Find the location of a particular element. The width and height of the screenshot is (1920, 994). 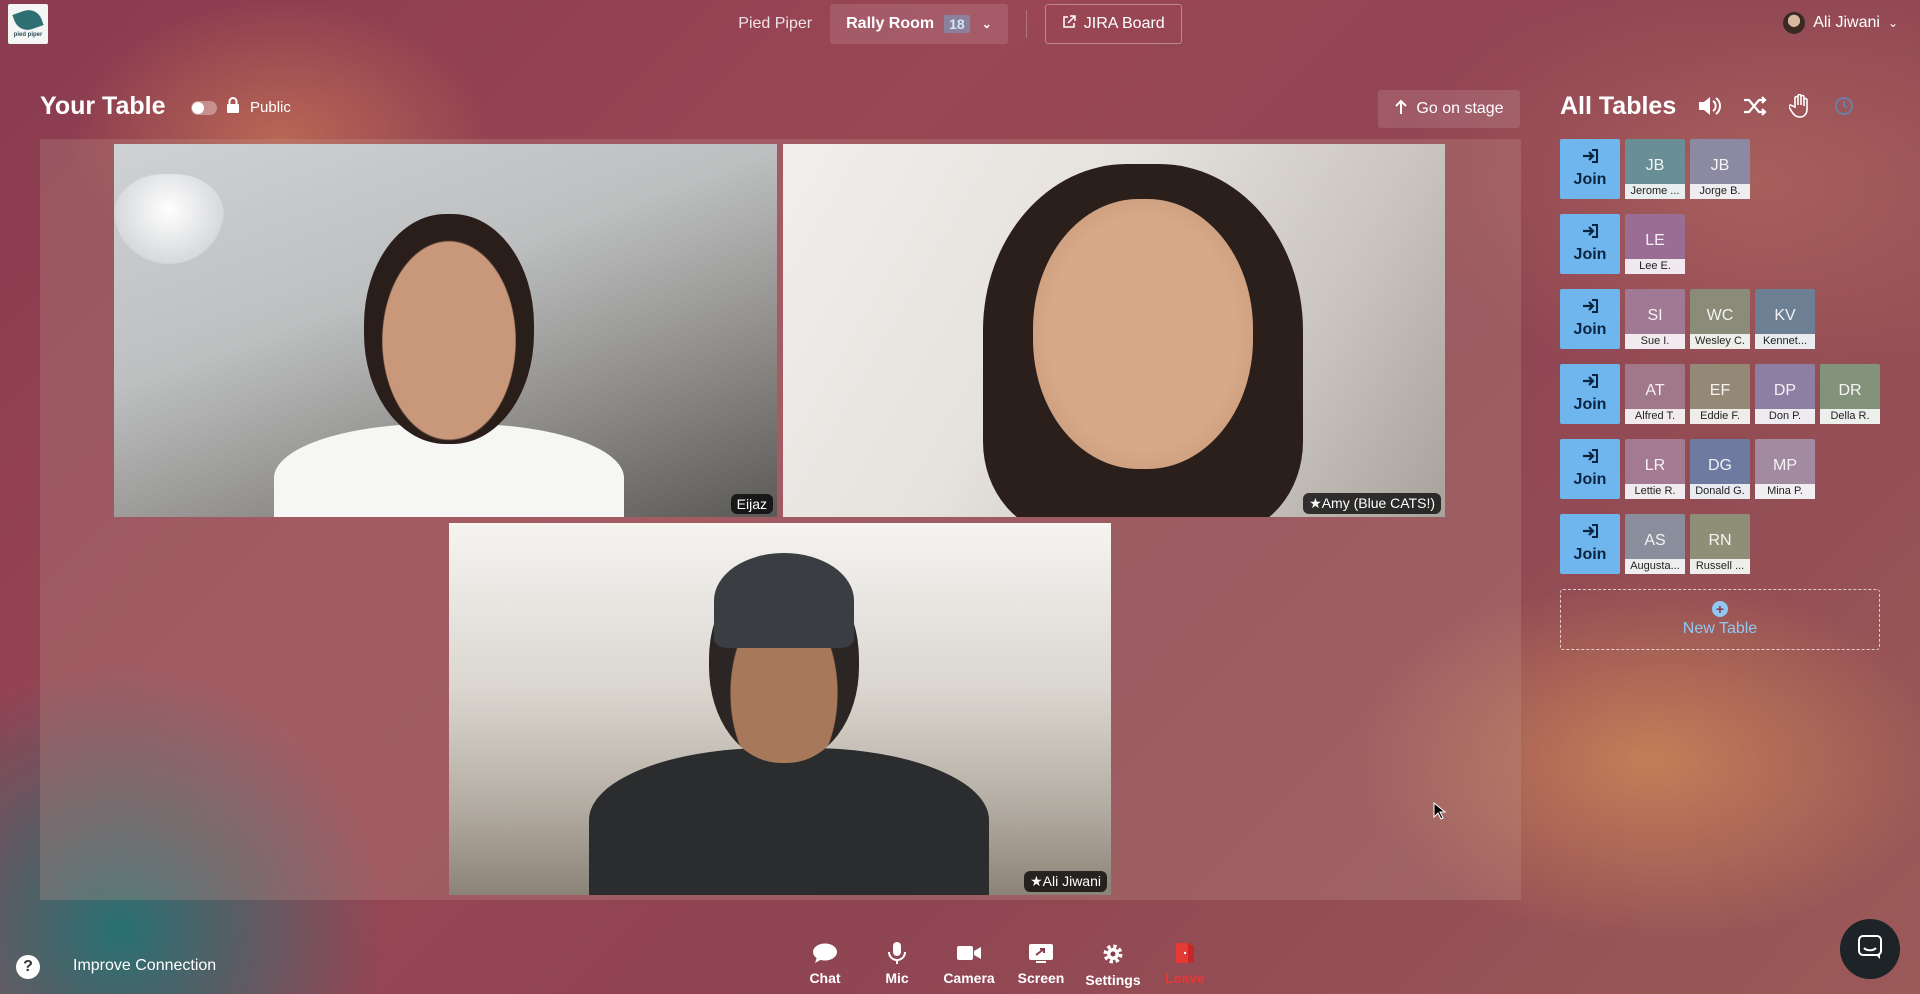

seat-name: Wesley C. is located at coordinates (1720, 341).